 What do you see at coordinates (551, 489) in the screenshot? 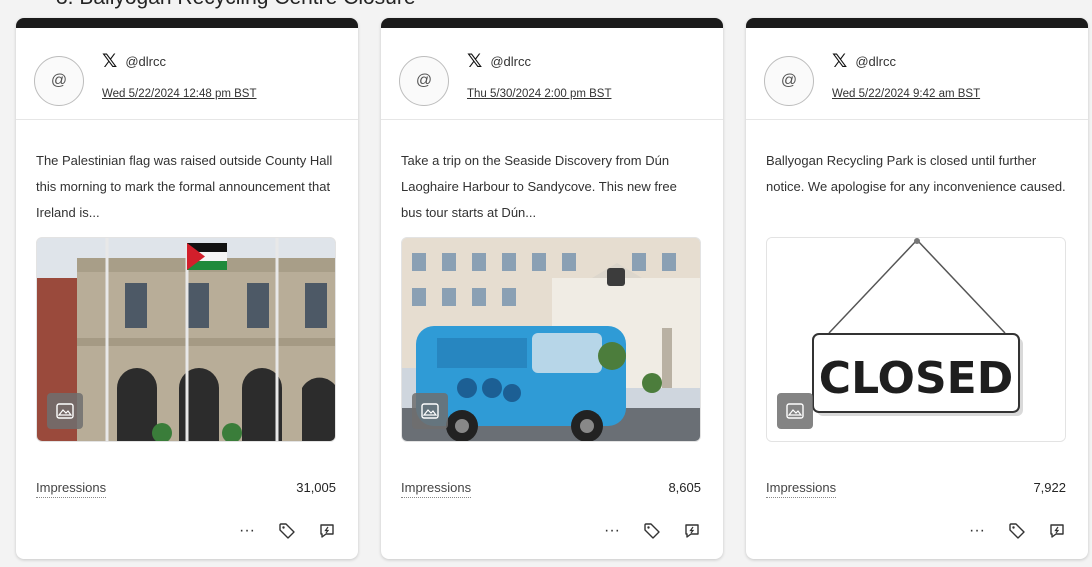
I see `impressions-row: Impressions 8,605` at bounding box center [551, 489].